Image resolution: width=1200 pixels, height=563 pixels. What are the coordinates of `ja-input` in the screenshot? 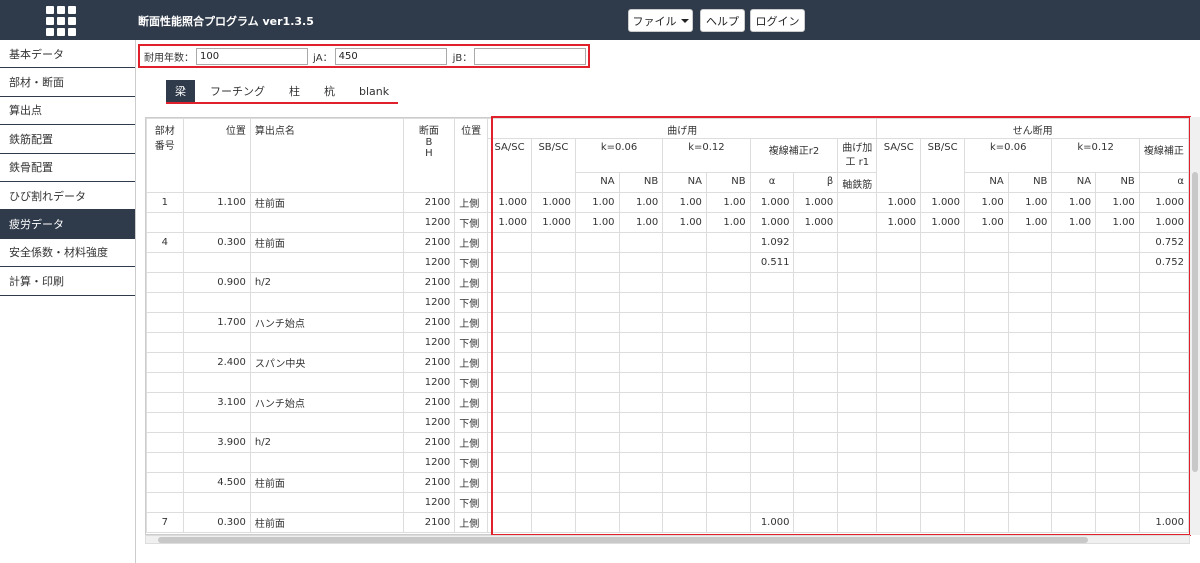 It's located at (390, 56).